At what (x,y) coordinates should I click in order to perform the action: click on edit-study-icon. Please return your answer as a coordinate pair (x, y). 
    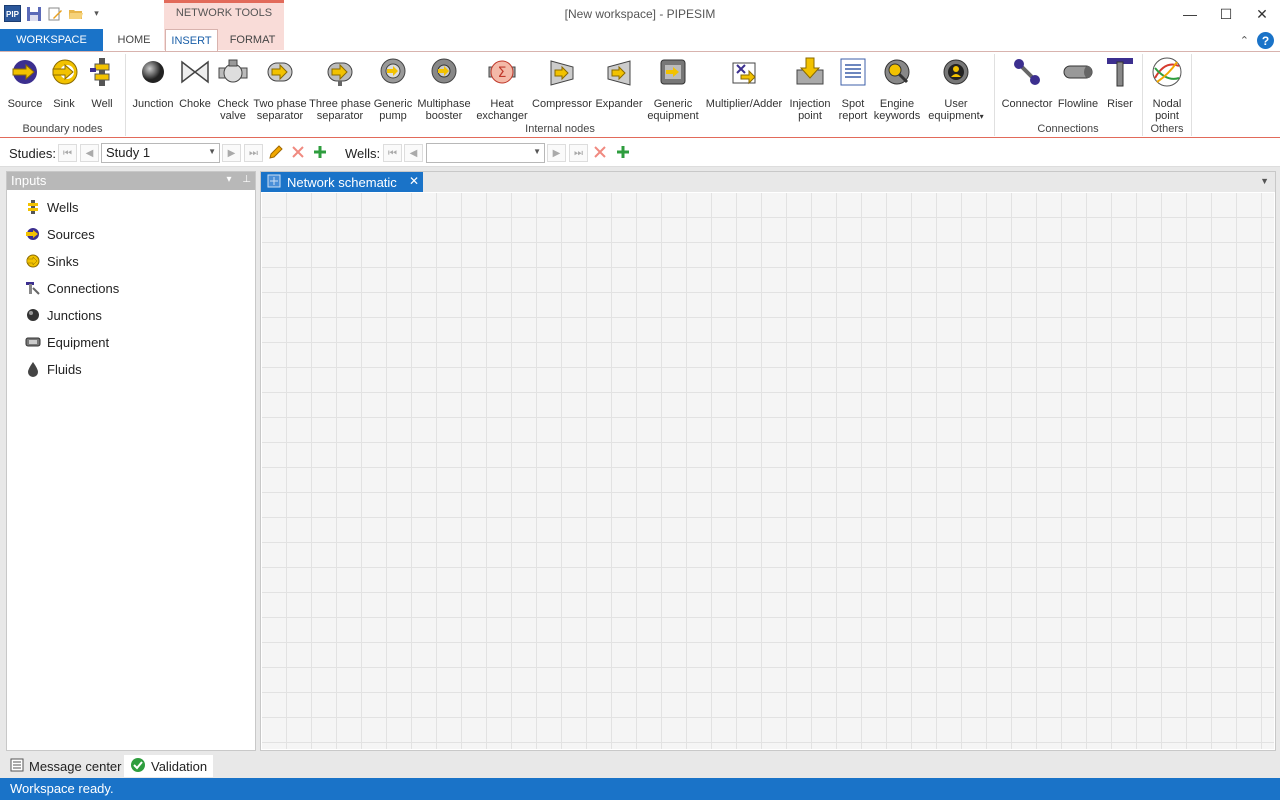
    Looking at the image, I should click on (276, 153).